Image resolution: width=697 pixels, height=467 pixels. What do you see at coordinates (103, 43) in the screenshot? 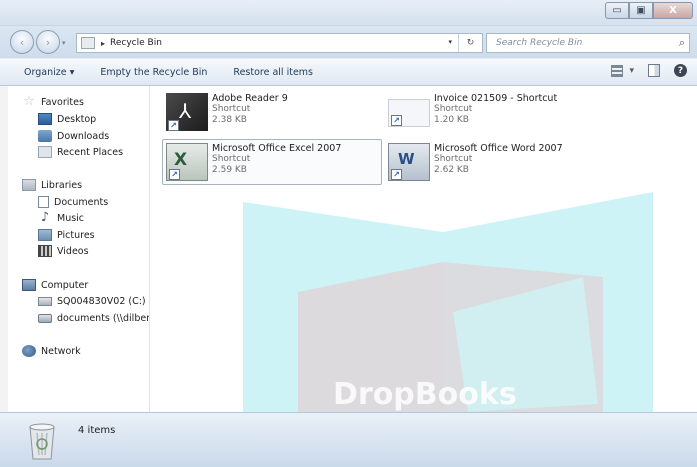
I see `breadcrumb-arrow-icon: ▸` at bounding box center [103, 43].